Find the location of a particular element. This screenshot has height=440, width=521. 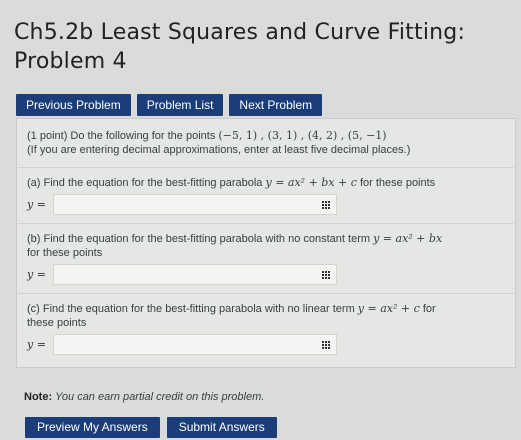

part-a-formula: y = ax² + bx + c is located at coordinates (311, 182).